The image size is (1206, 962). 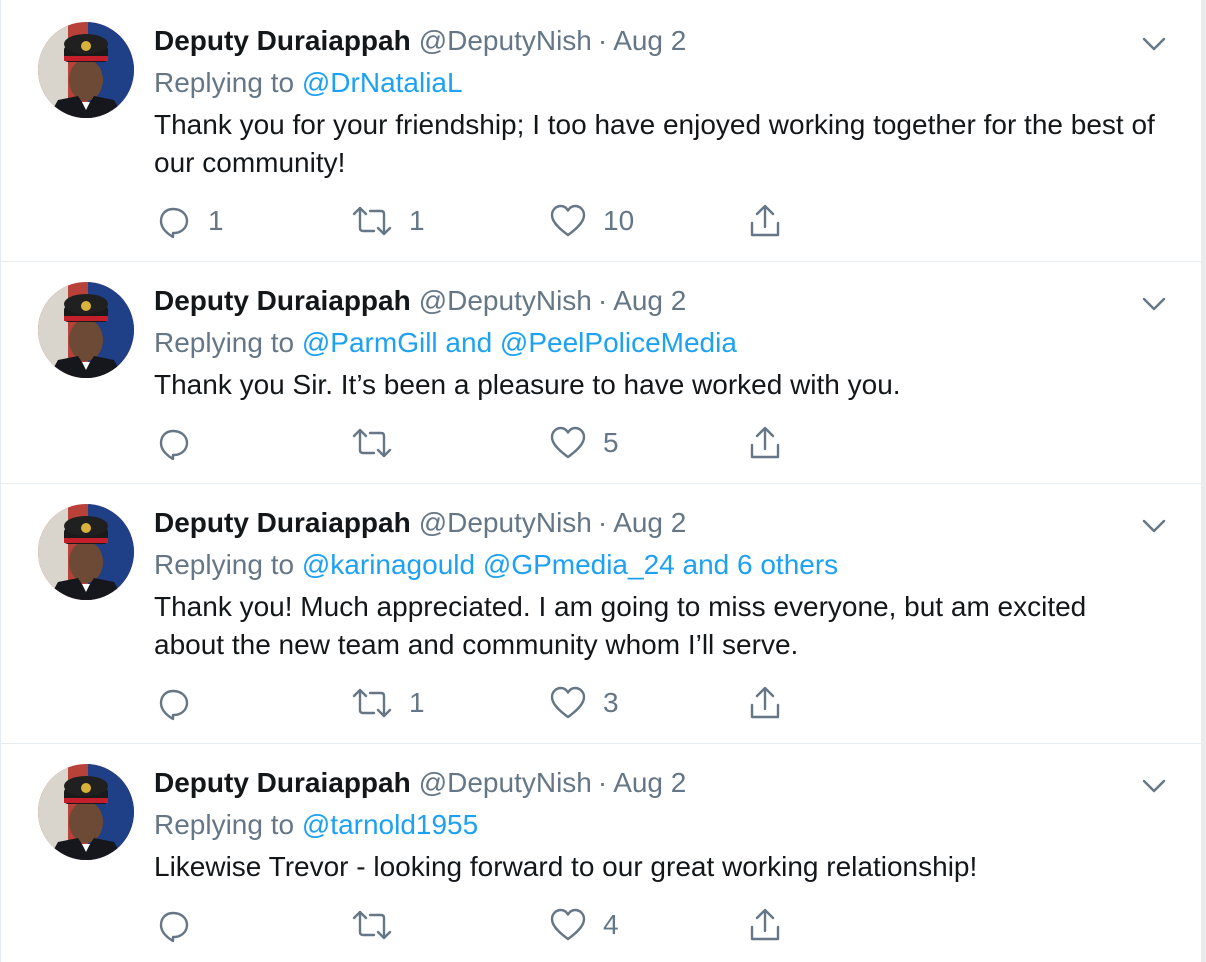 What do you see at coordinates (469, 342) in the screenshot?
I see `mention-joiner: and` at bounding box center [469, 342].